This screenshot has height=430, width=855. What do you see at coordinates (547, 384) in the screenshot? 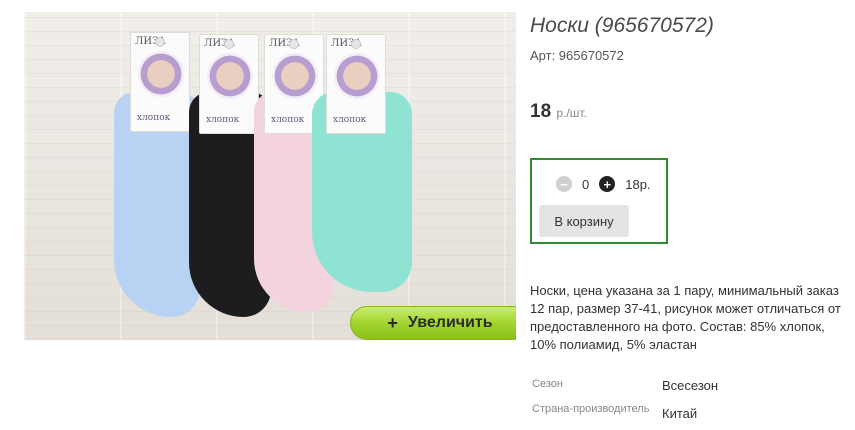
I see `property-key: Сезон` at bounding box center [547, 384].